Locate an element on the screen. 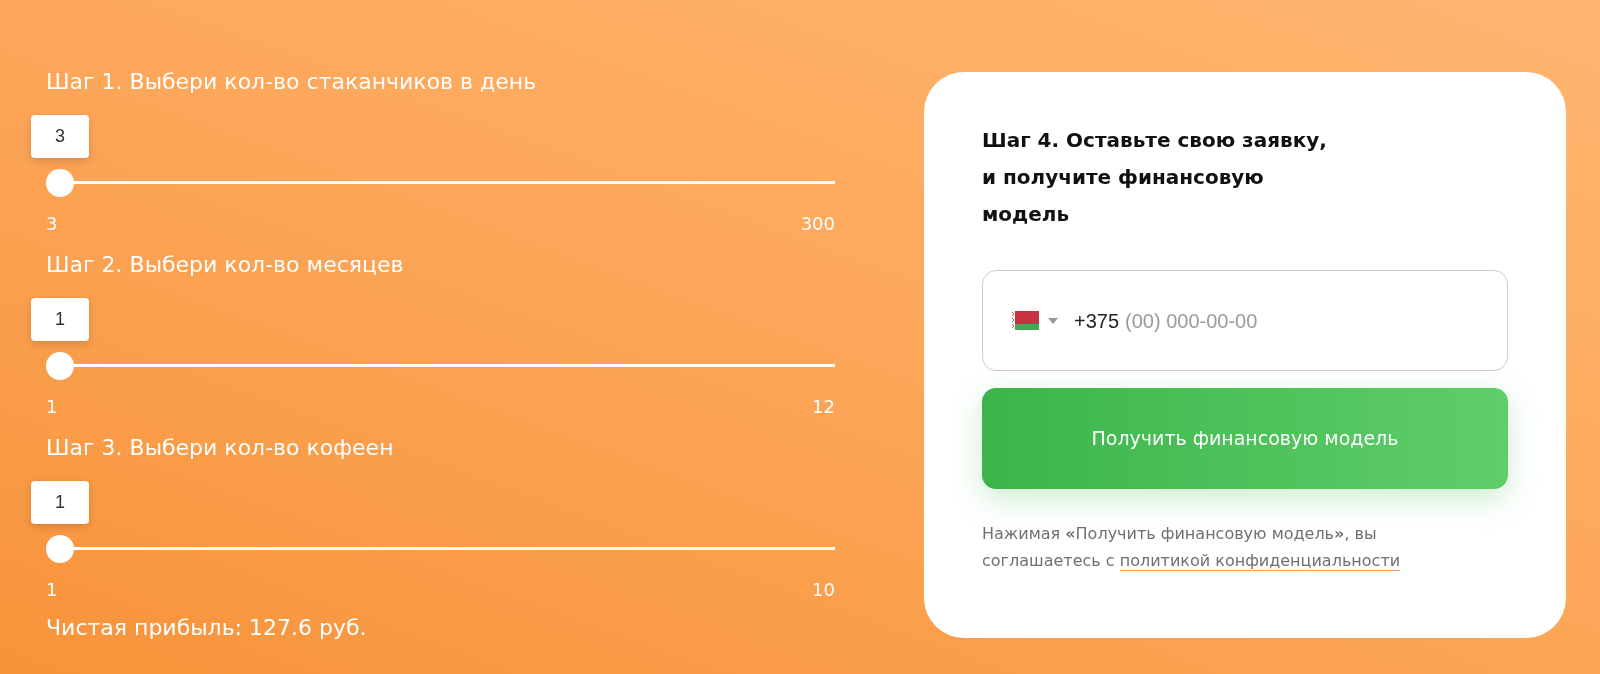  step-heading: Шаг 2. Выбери кол-во месяцев is located at coordinates (225, 265).